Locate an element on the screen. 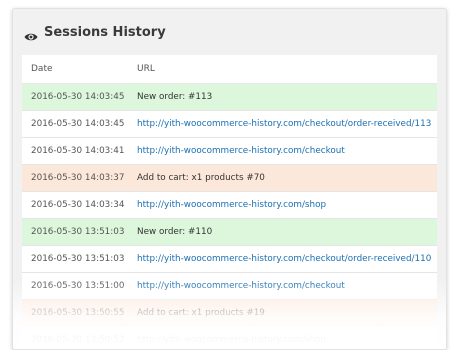 The width and height of the screenshot is (460, 350). panel-header: Sessions History is located at coordinates (229, 32).